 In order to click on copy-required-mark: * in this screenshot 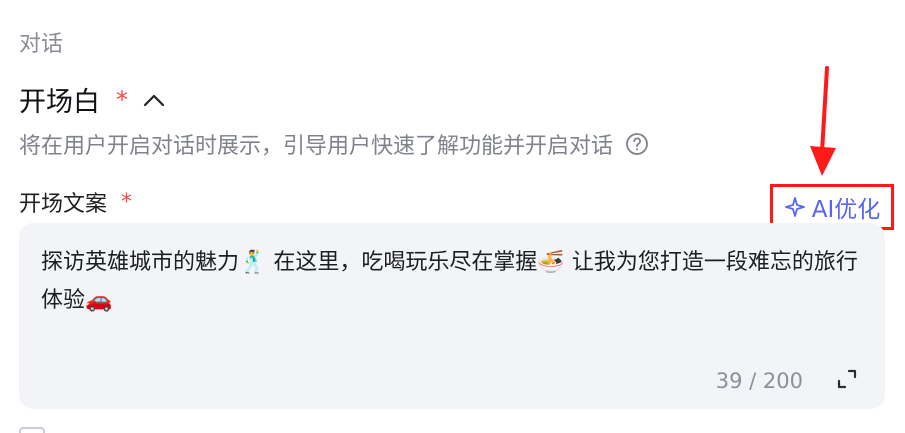, I will do `click(127, 202)`.